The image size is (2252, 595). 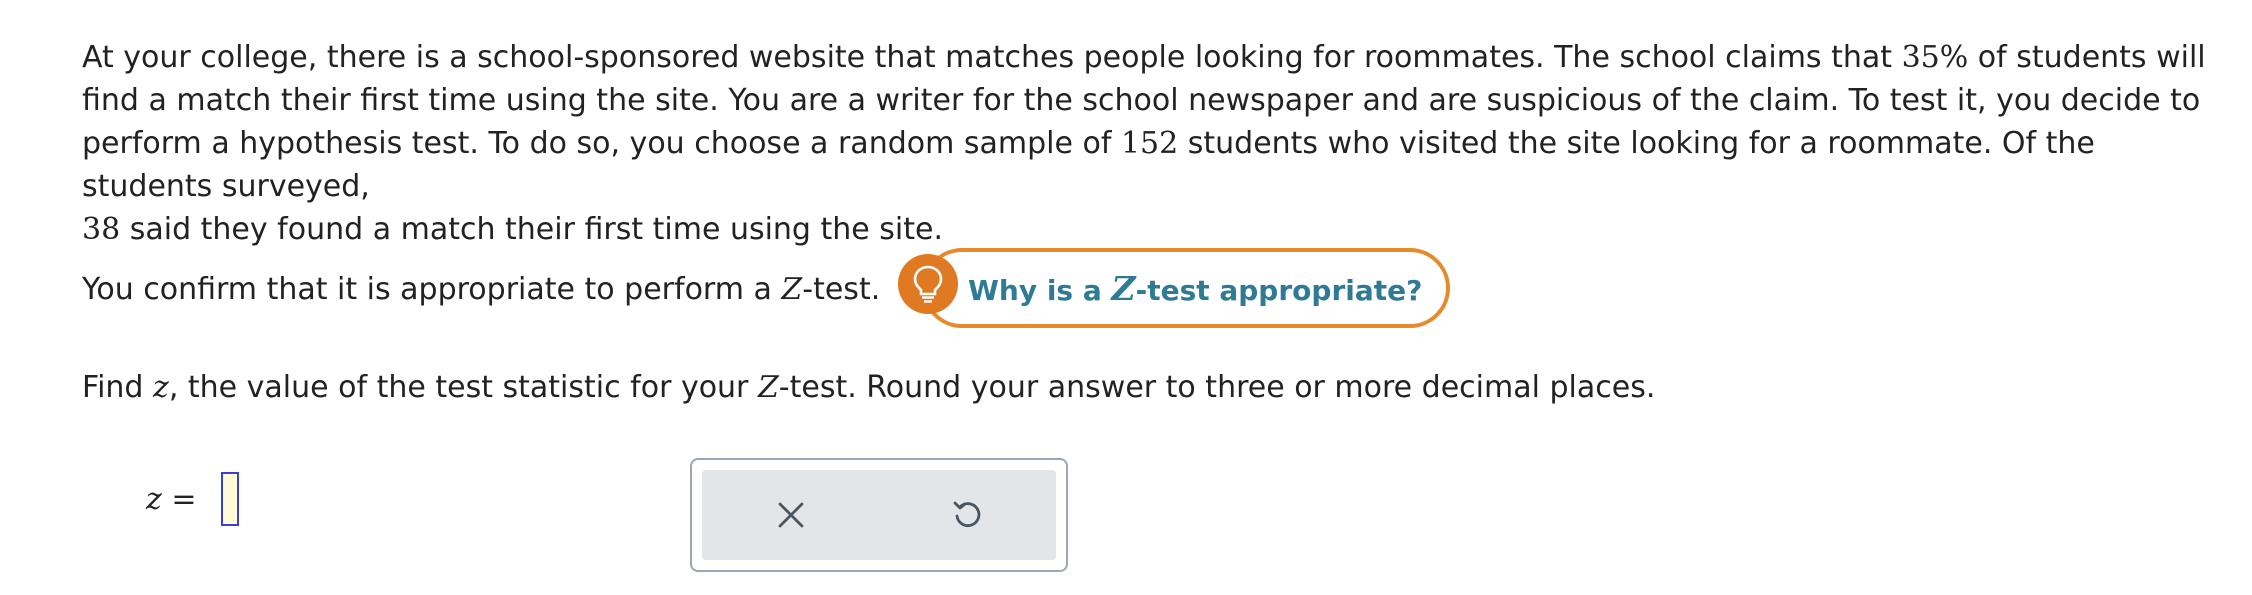 I want to click on answer-row: z =, so click(x=192, y=499).